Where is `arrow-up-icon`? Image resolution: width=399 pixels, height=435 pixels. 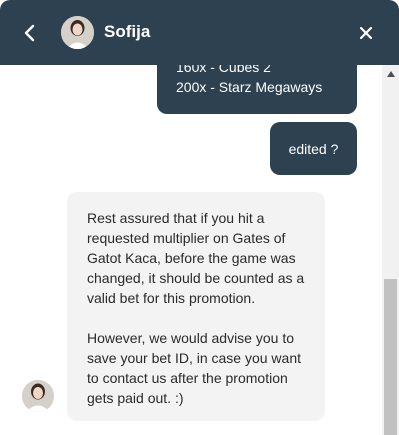
arrow-up-icon is located at coordinates (390, 73).